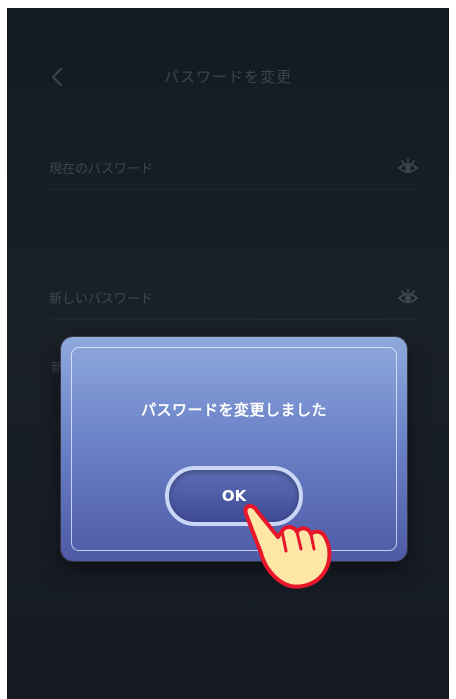 The height and width of the screenshot is (699, 456). Describe the element at coordinates (233, 410) in the screenshot. I see `dialog-message: パスワードを変更しました` at that location.